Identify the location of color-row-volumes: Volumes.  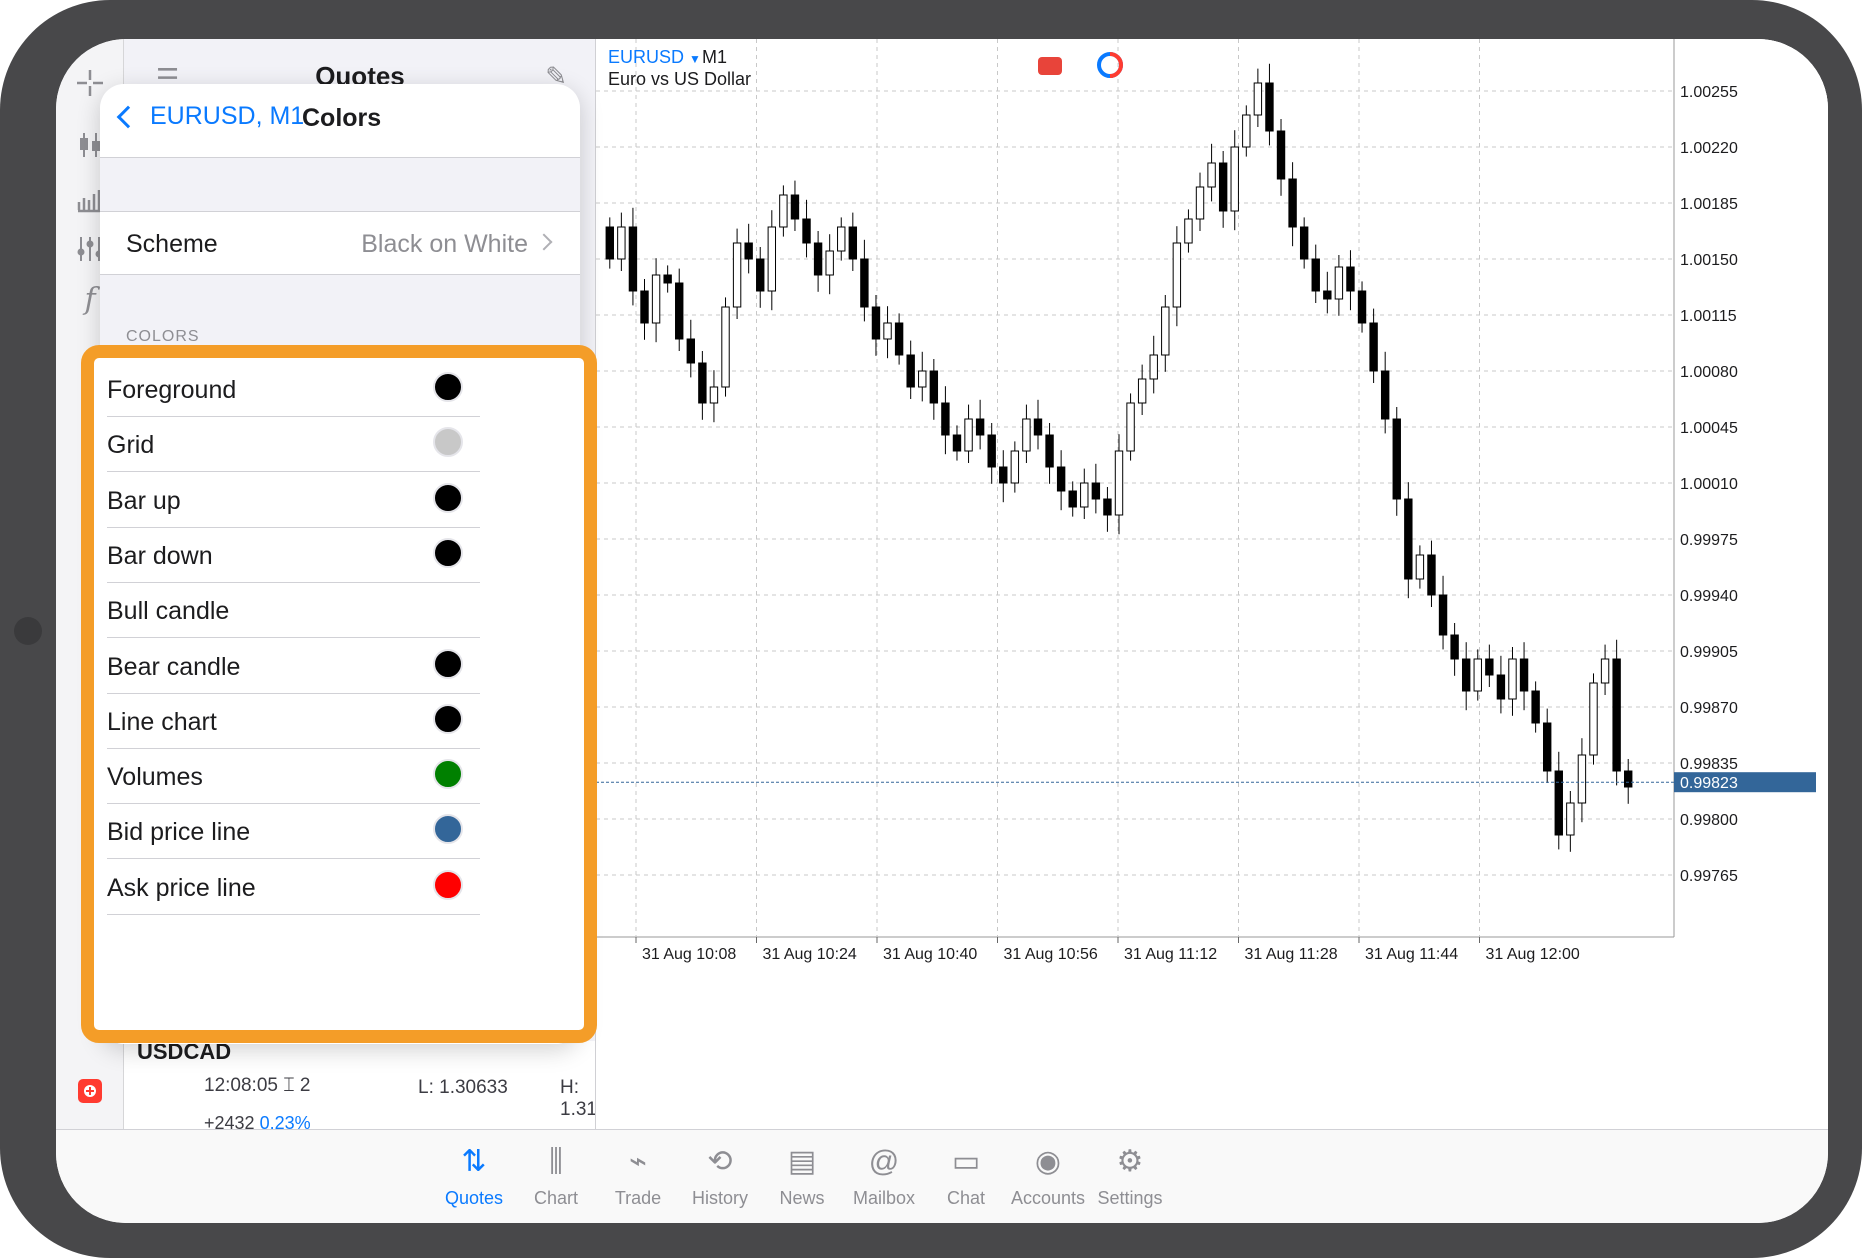
(347, 777).